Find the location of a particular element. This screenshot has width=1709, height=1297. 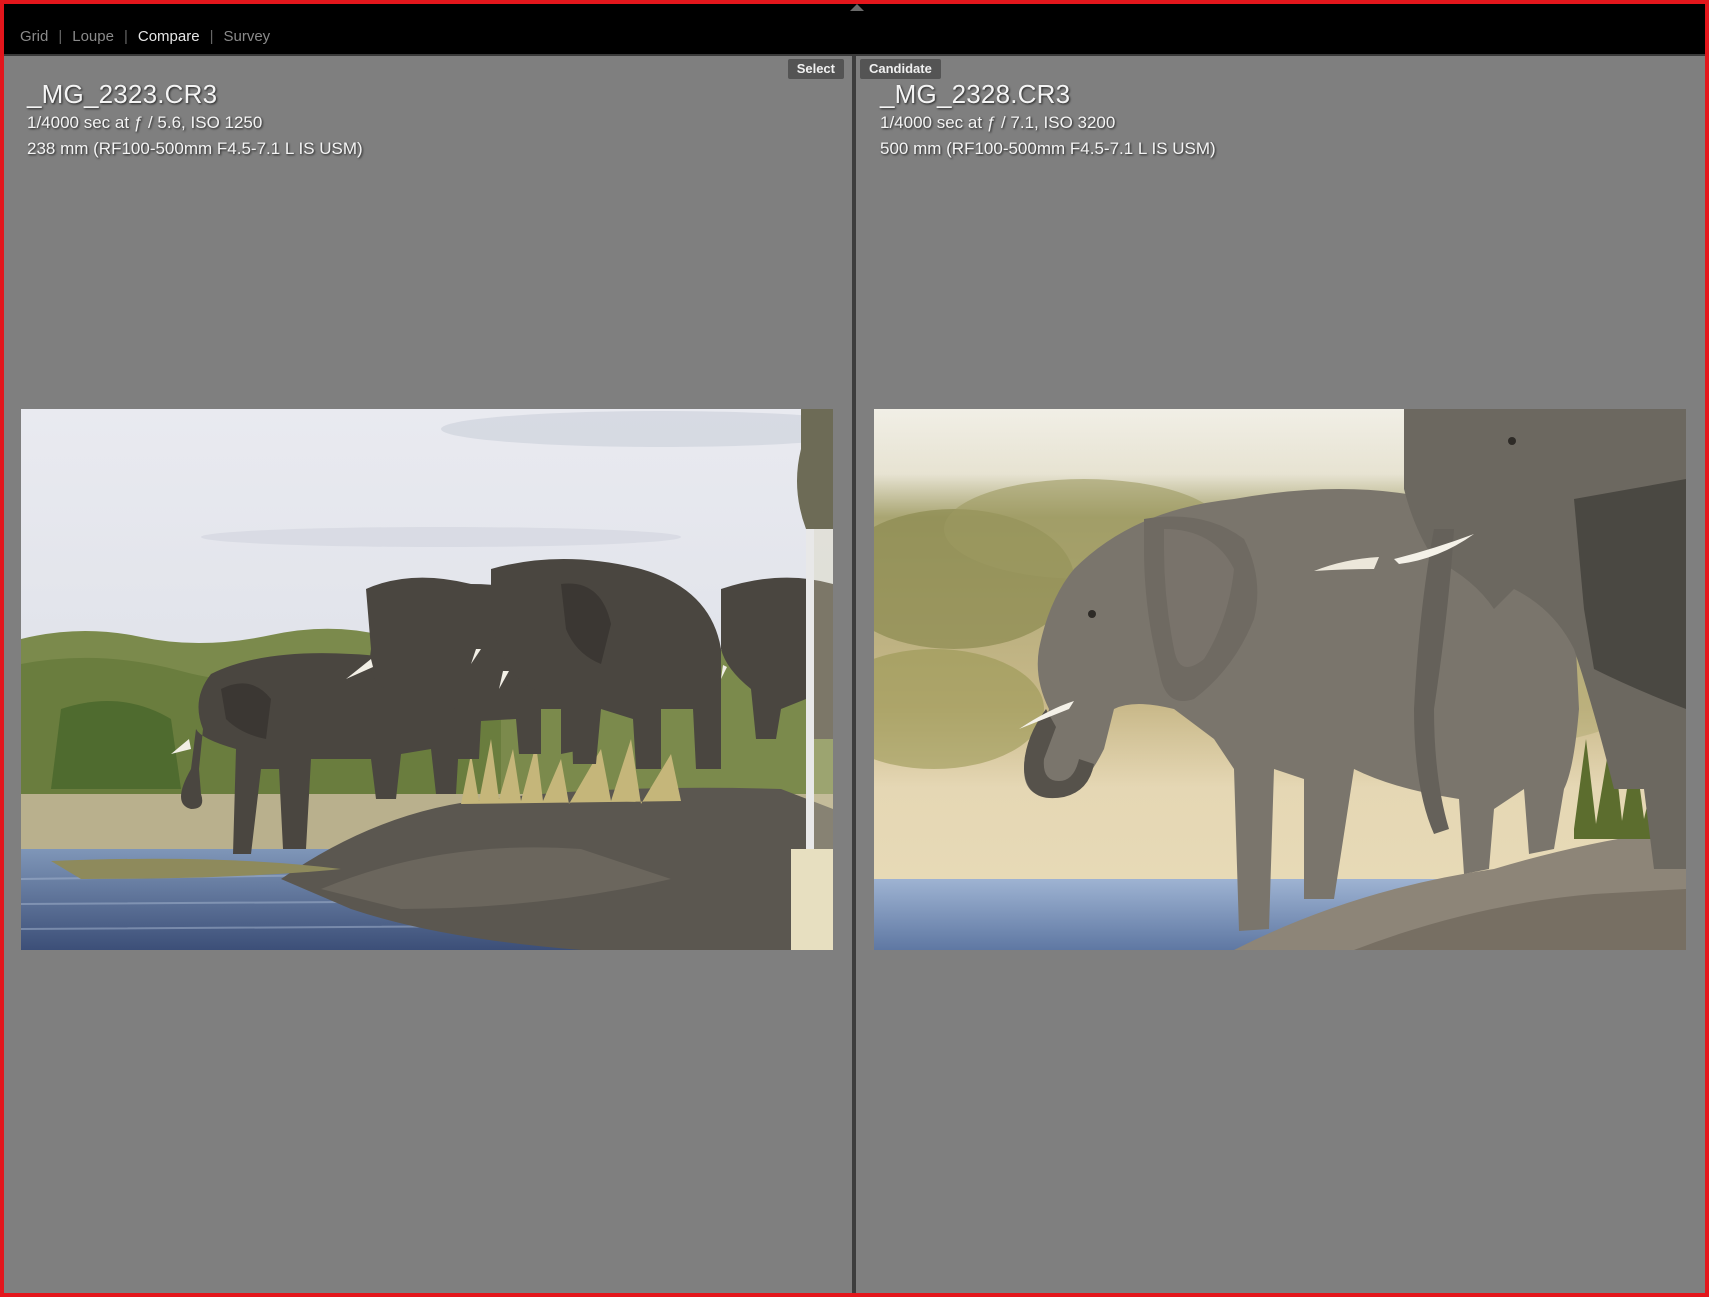

tab-compare: Compare is located at coordinates (169, 36).